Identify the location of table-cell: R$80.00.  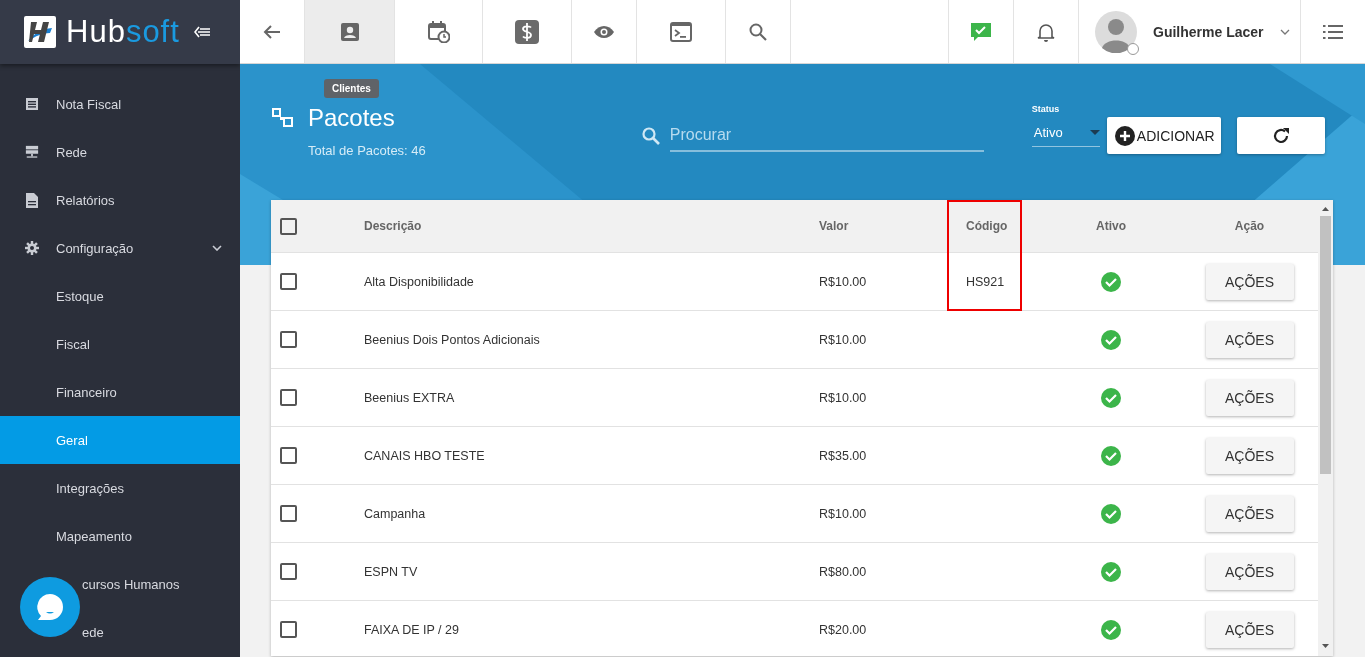
(843, 571).